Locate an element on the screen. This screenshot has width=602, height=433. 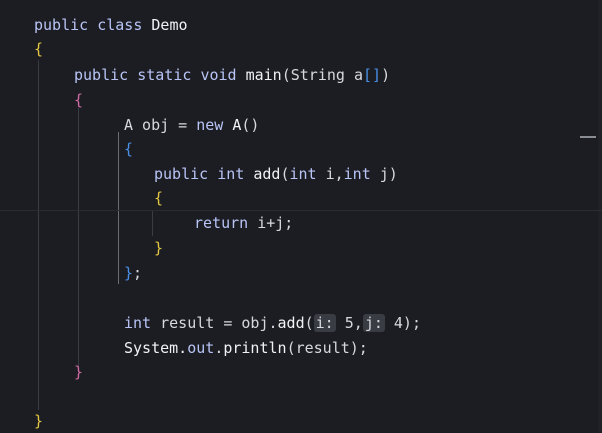
code-line-15: } is located at coordinates (38, 421).